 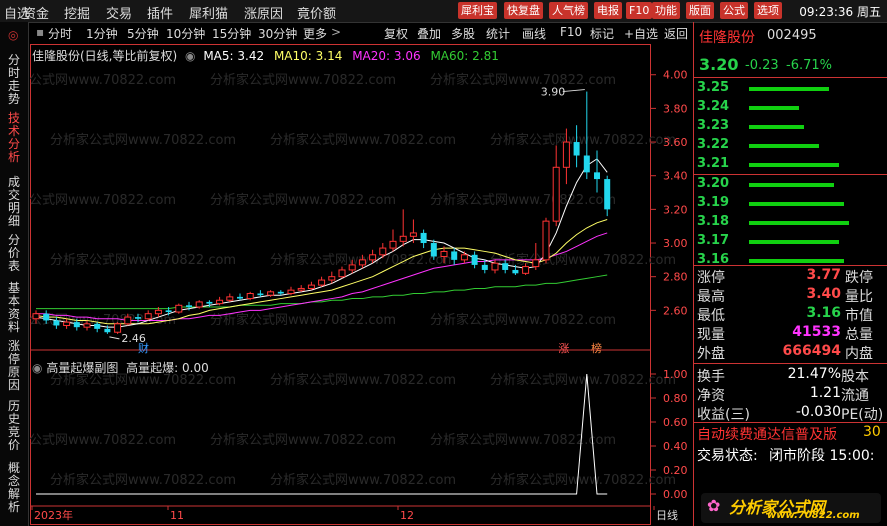 I want to click on action-overlay: 叠加, so click(x=429, y=33).